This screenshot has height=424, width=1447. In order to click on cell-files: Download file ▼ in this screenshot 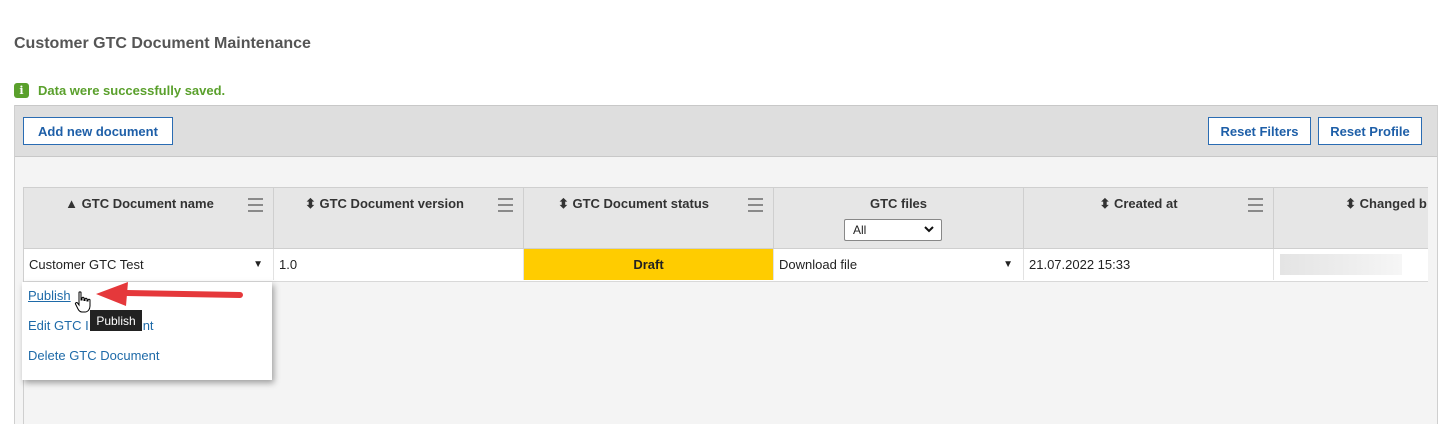, I will do `click(899, 264)`.